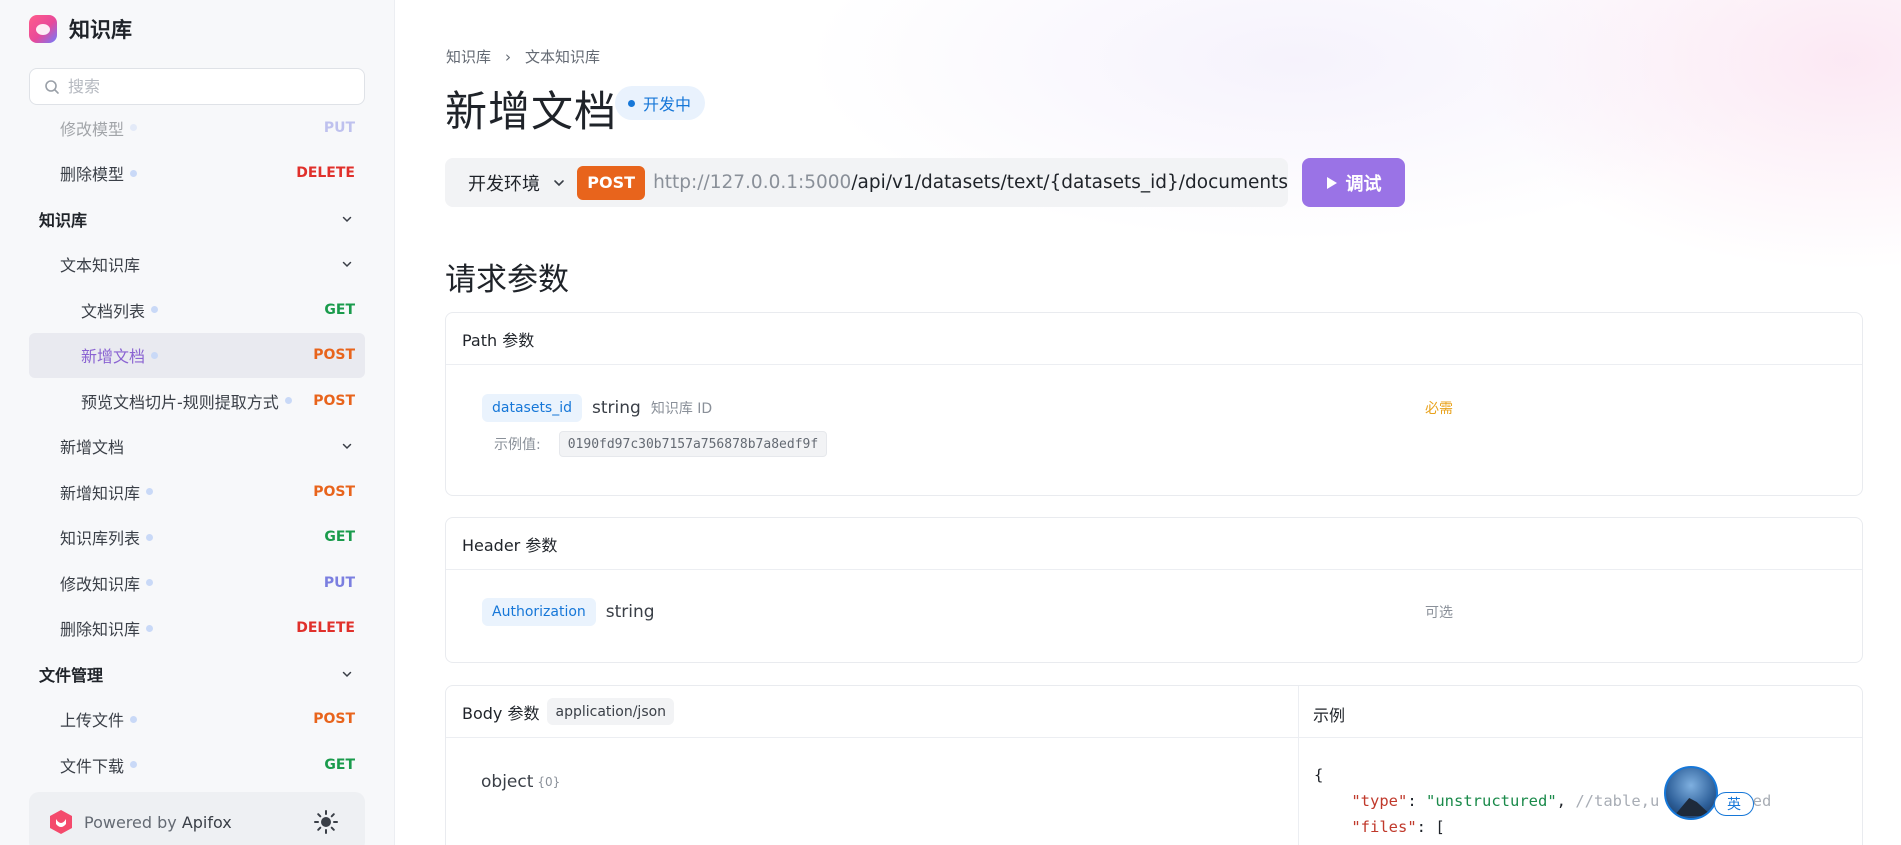 The height and width of the screenshot is (845, 1901). Describe the element at coordinates (197, 219) in the screenshot. I see `sidebar-group: 知识库` at that location.